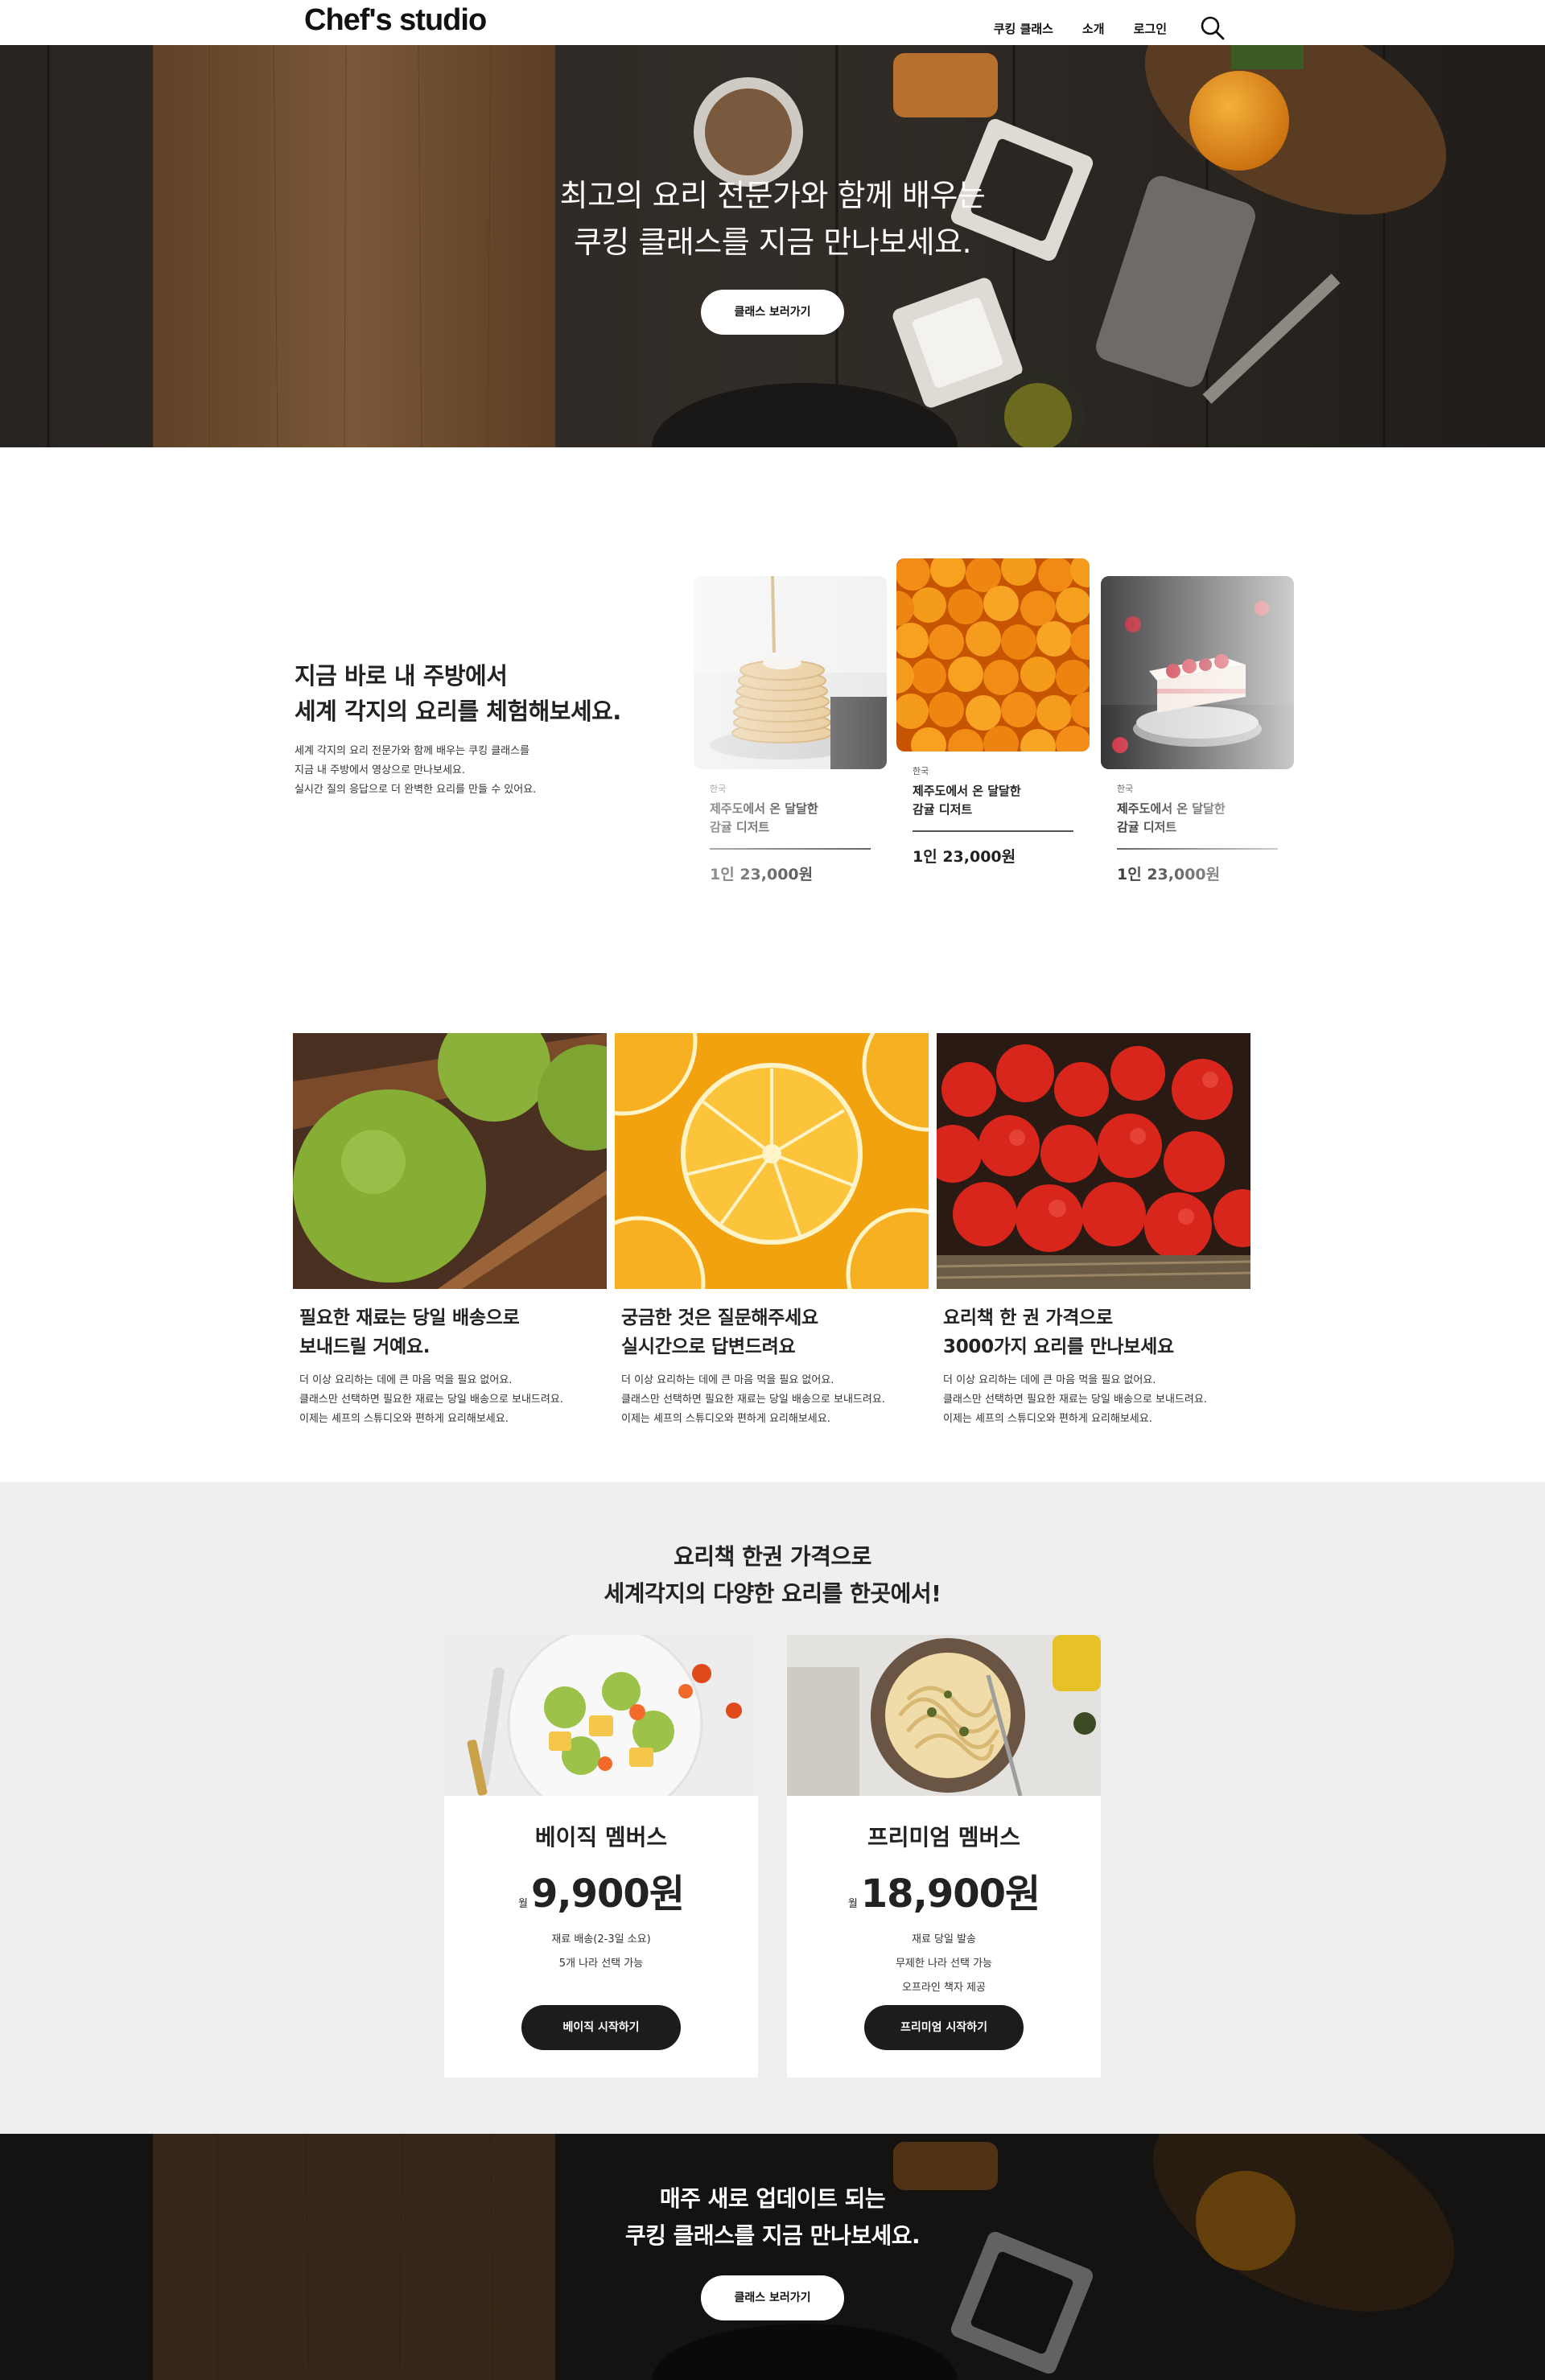 Image resolution: width=1545 pixels, height=2380 pixels. Describe the element at coordinates (772, 1594) in the screenshot. I see `pricing-title-line: 세계각지의 다양한 요리를 한곳에서!` at that location.